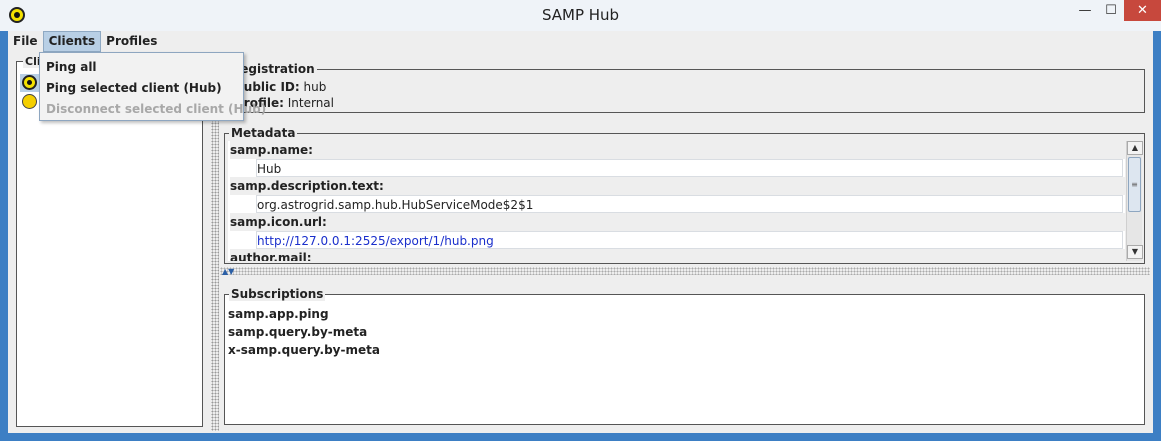  Describe the element at coordinates (263, 133) in the screenshot. I see `metadata-legend: Metadata` at that location.